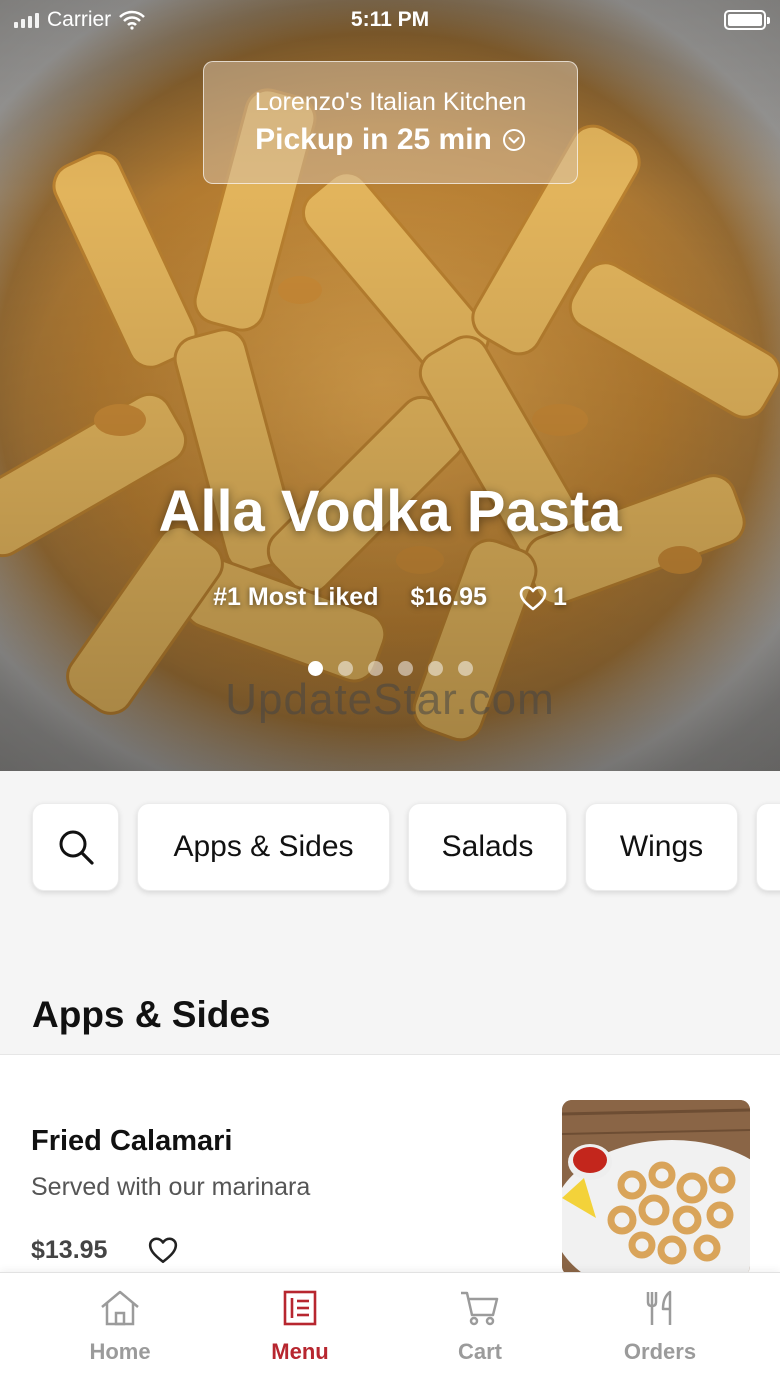 The image size is (780, 1387). I want to click on tab-orders-label: Orders, so click(660, 1351).